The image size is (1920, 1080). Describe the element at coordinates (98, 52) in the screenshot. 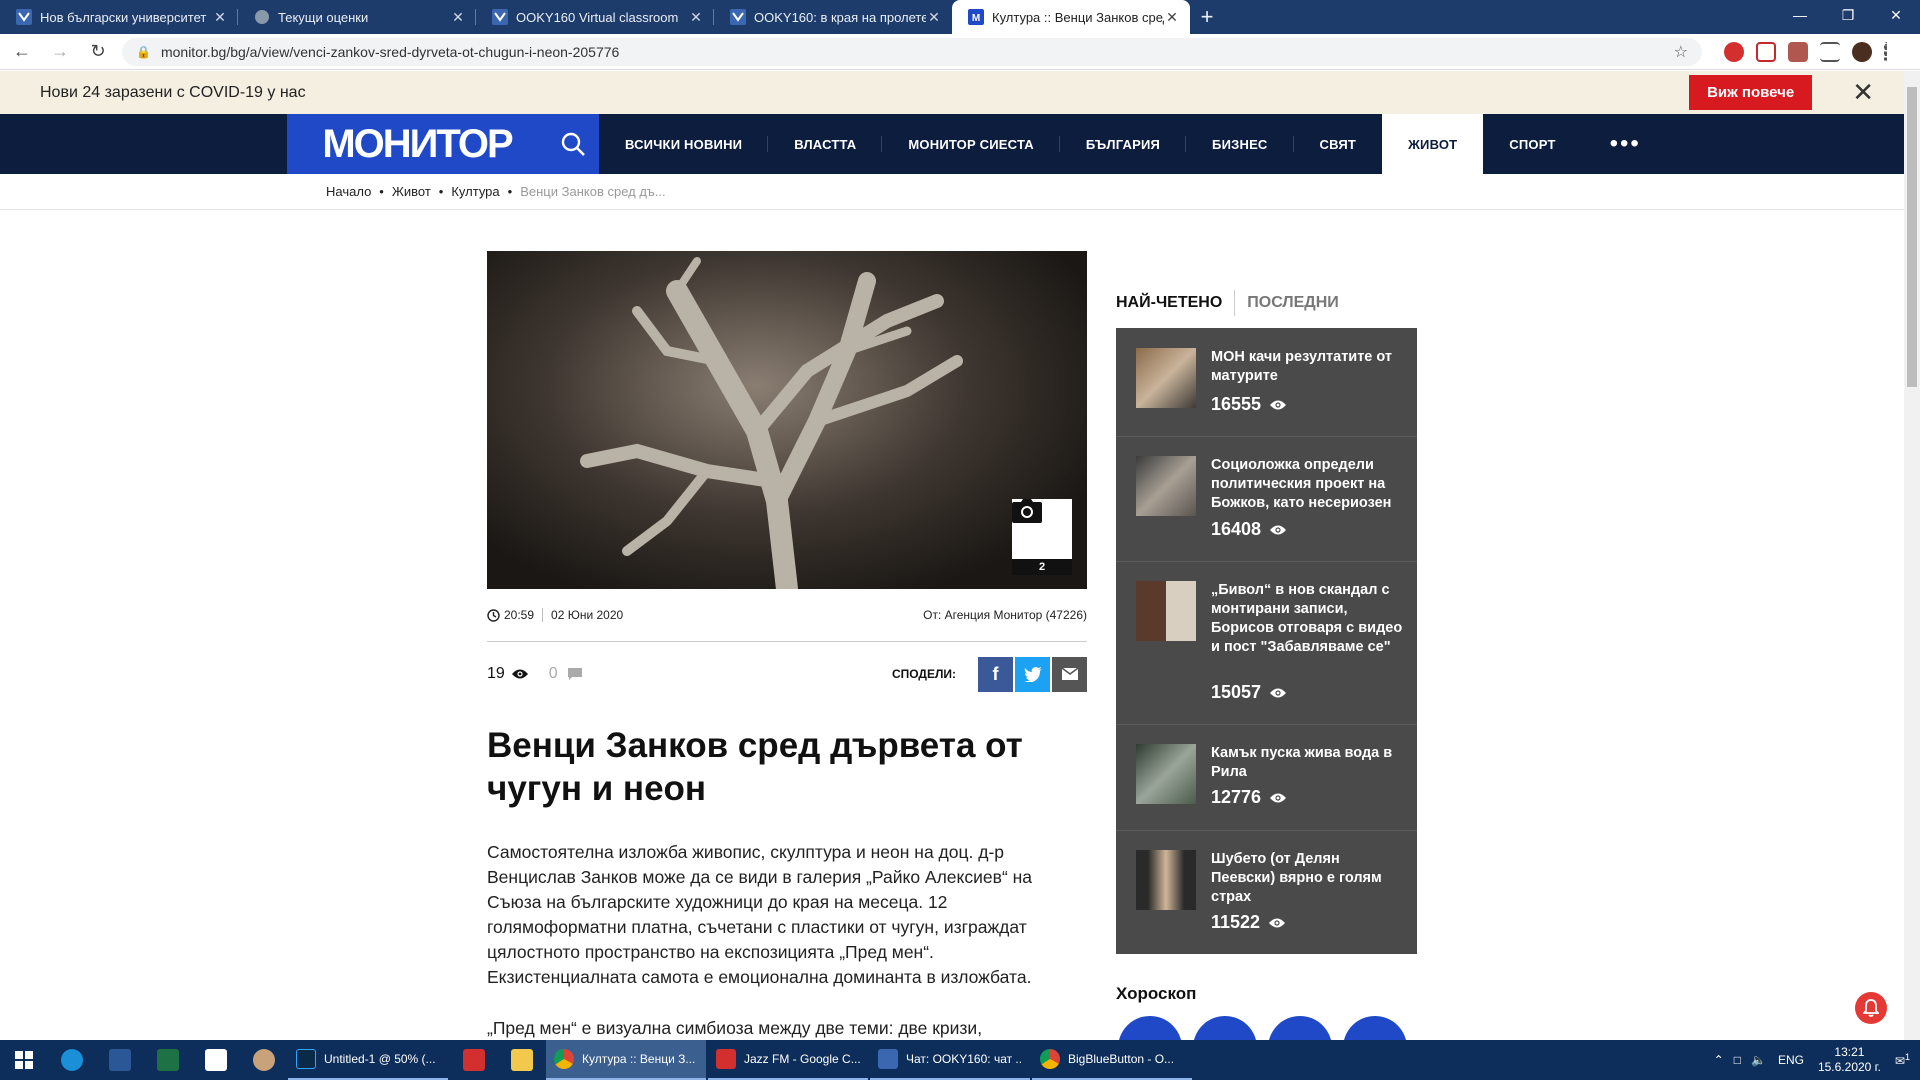

I see `reload-icon: ↻` at that location.